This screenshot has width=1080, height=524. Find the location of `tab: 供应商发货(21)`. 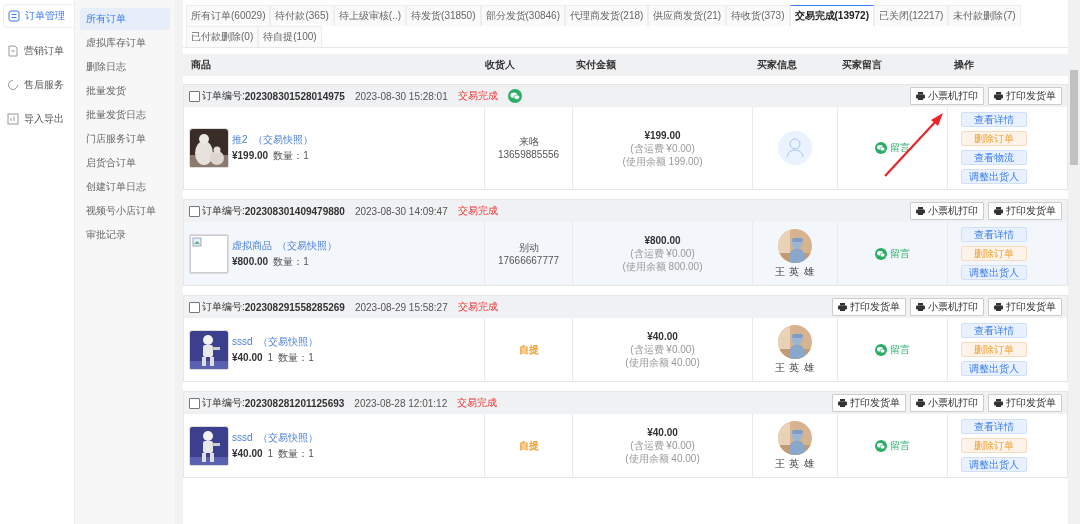

tab: 供应商发货(21) is located at coordinates (687, 15).